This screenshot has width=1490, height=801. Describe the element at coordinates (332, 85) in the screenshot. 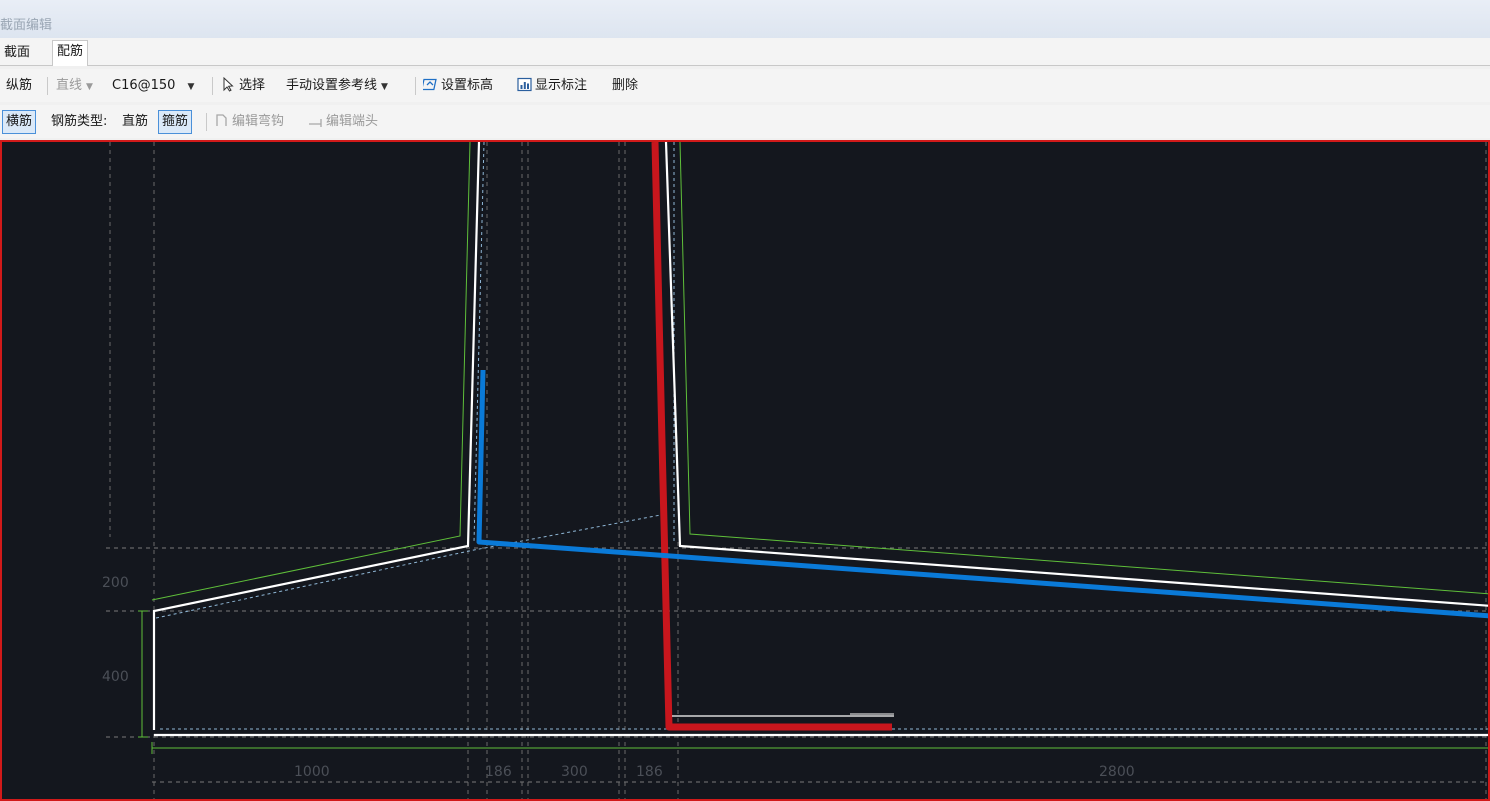

I see `manual-ref-line-label: 手动设置参考线` at that location.